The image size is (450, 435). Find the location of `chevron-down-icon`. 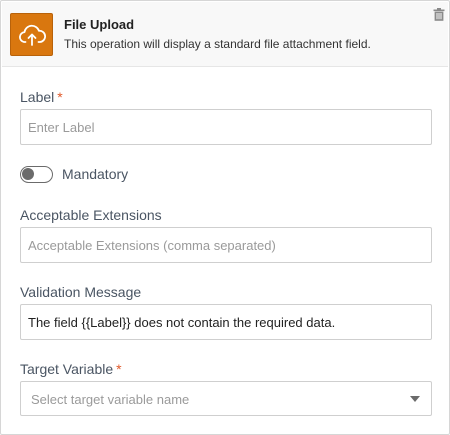

chevron-down-icon is located at coordinates (415, 399).